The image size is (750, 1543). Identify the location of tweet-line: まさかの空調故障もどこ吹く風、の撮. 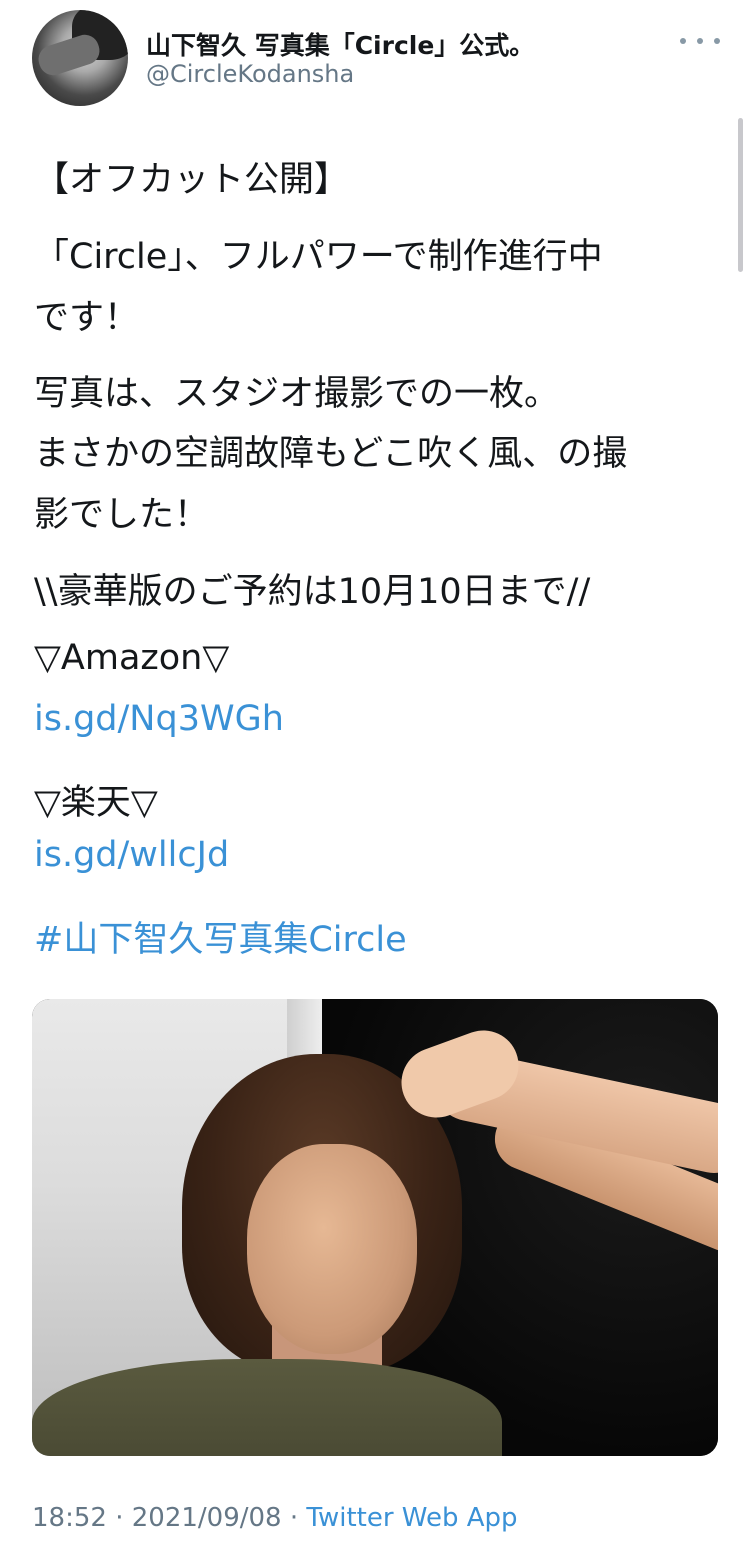
(331, 454).